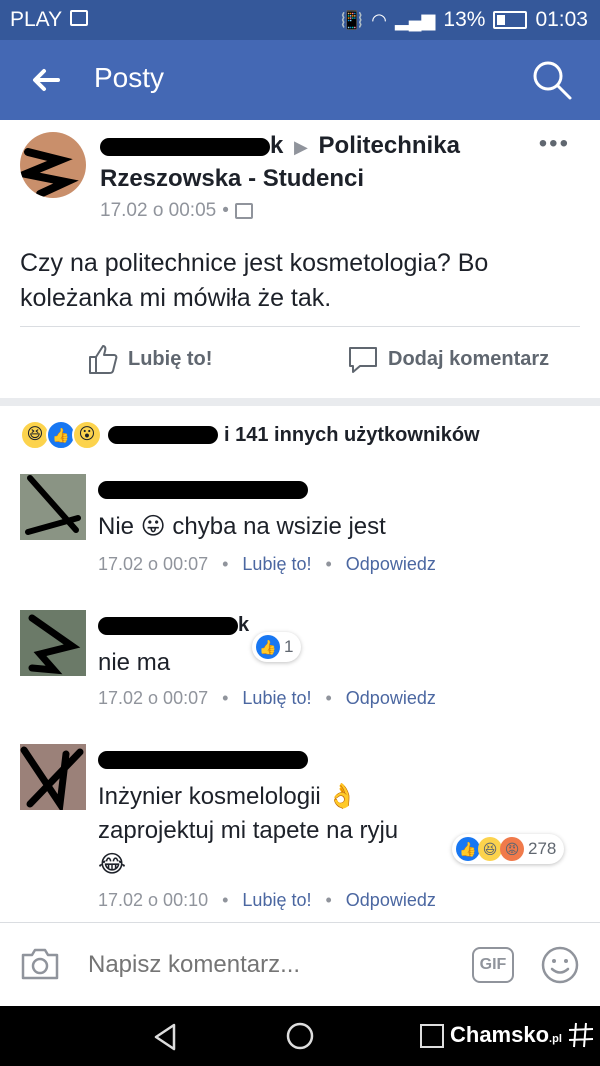 The height and width of the screenshot is (1066, 600). I want to click on search-icon, so click(552, 80).